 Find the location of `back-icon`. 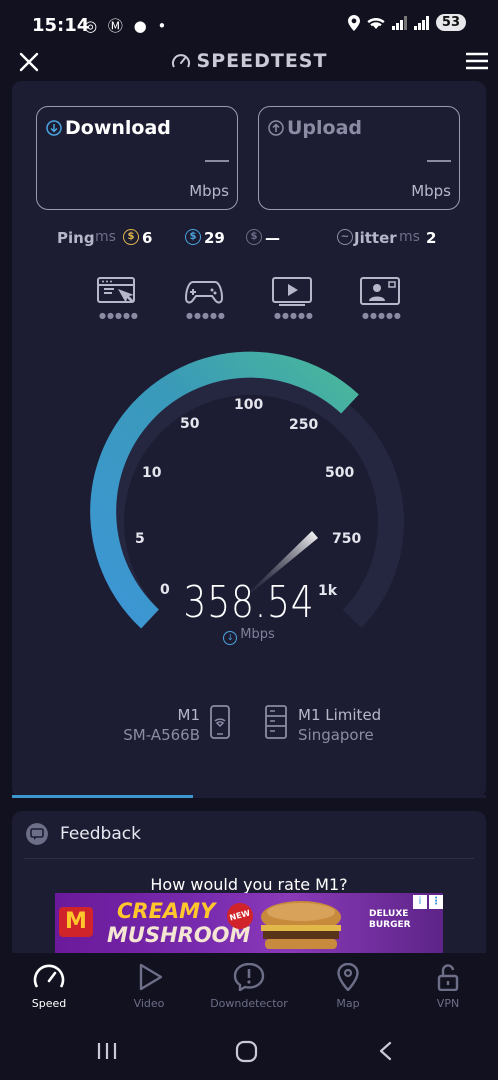

back-icon is located at coordinates (385, 1051).